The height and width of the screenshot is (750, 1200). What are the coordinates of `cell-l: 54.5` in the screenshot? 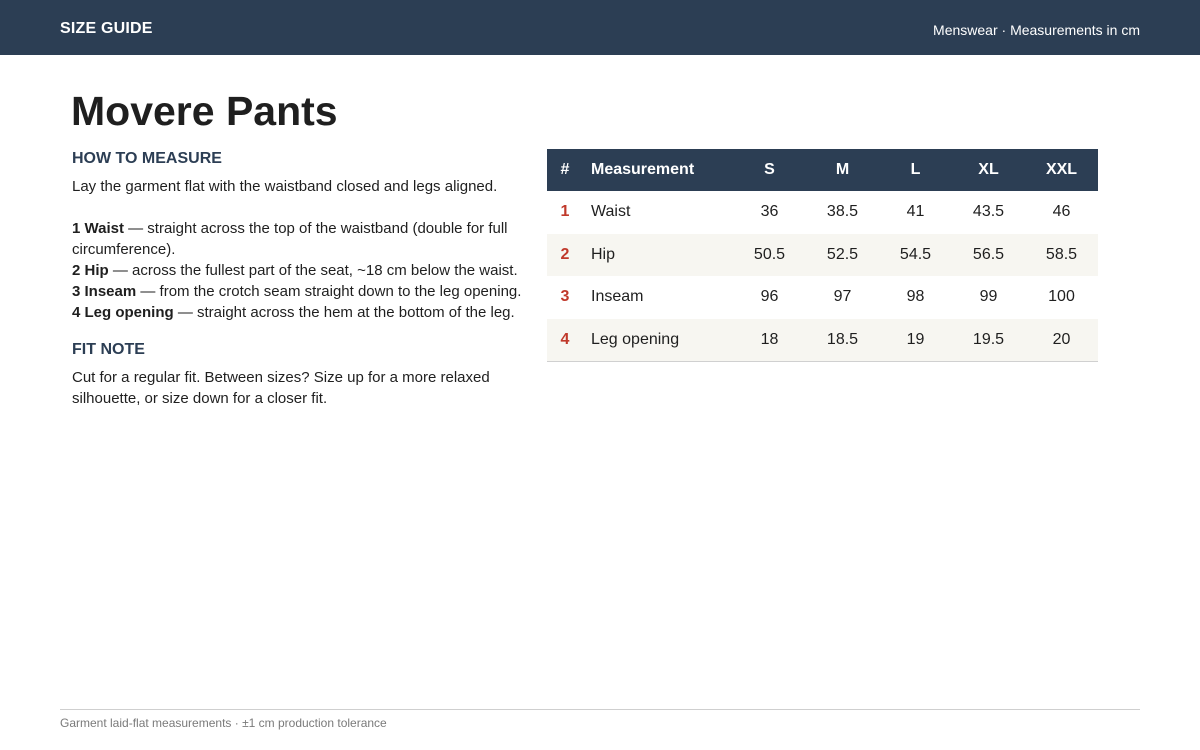 It's located at (915, 254).